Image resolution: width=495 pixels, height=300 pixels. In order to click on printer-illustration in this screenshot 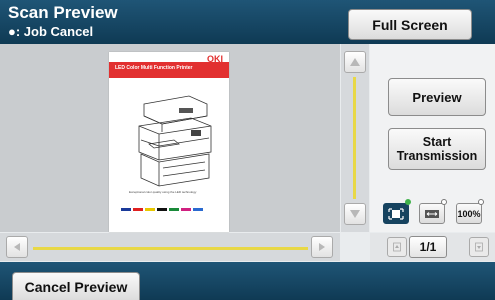, I will do `click(175, 141)`.